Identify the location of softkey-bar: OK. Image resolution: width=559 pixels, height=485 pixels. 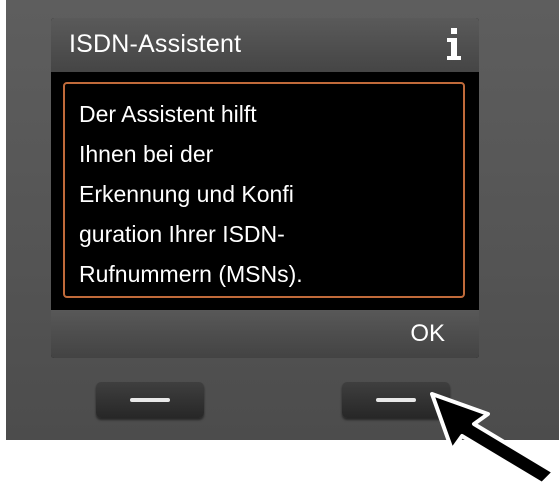
(265, 334).